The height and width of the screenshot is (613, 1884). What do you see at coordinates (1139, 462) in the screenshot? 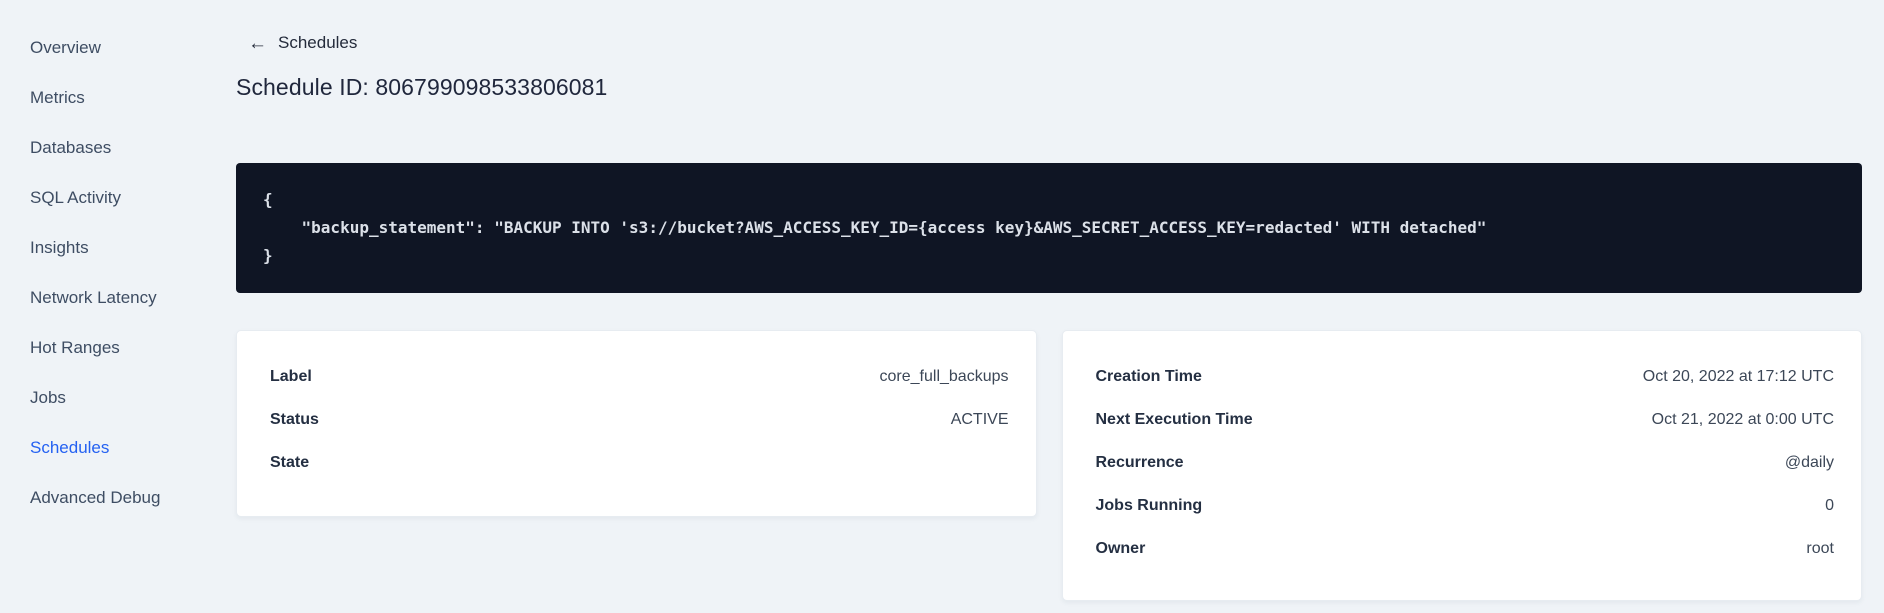
I see `recurrence-key: Recurrence` at bounding box center [1139, 462].